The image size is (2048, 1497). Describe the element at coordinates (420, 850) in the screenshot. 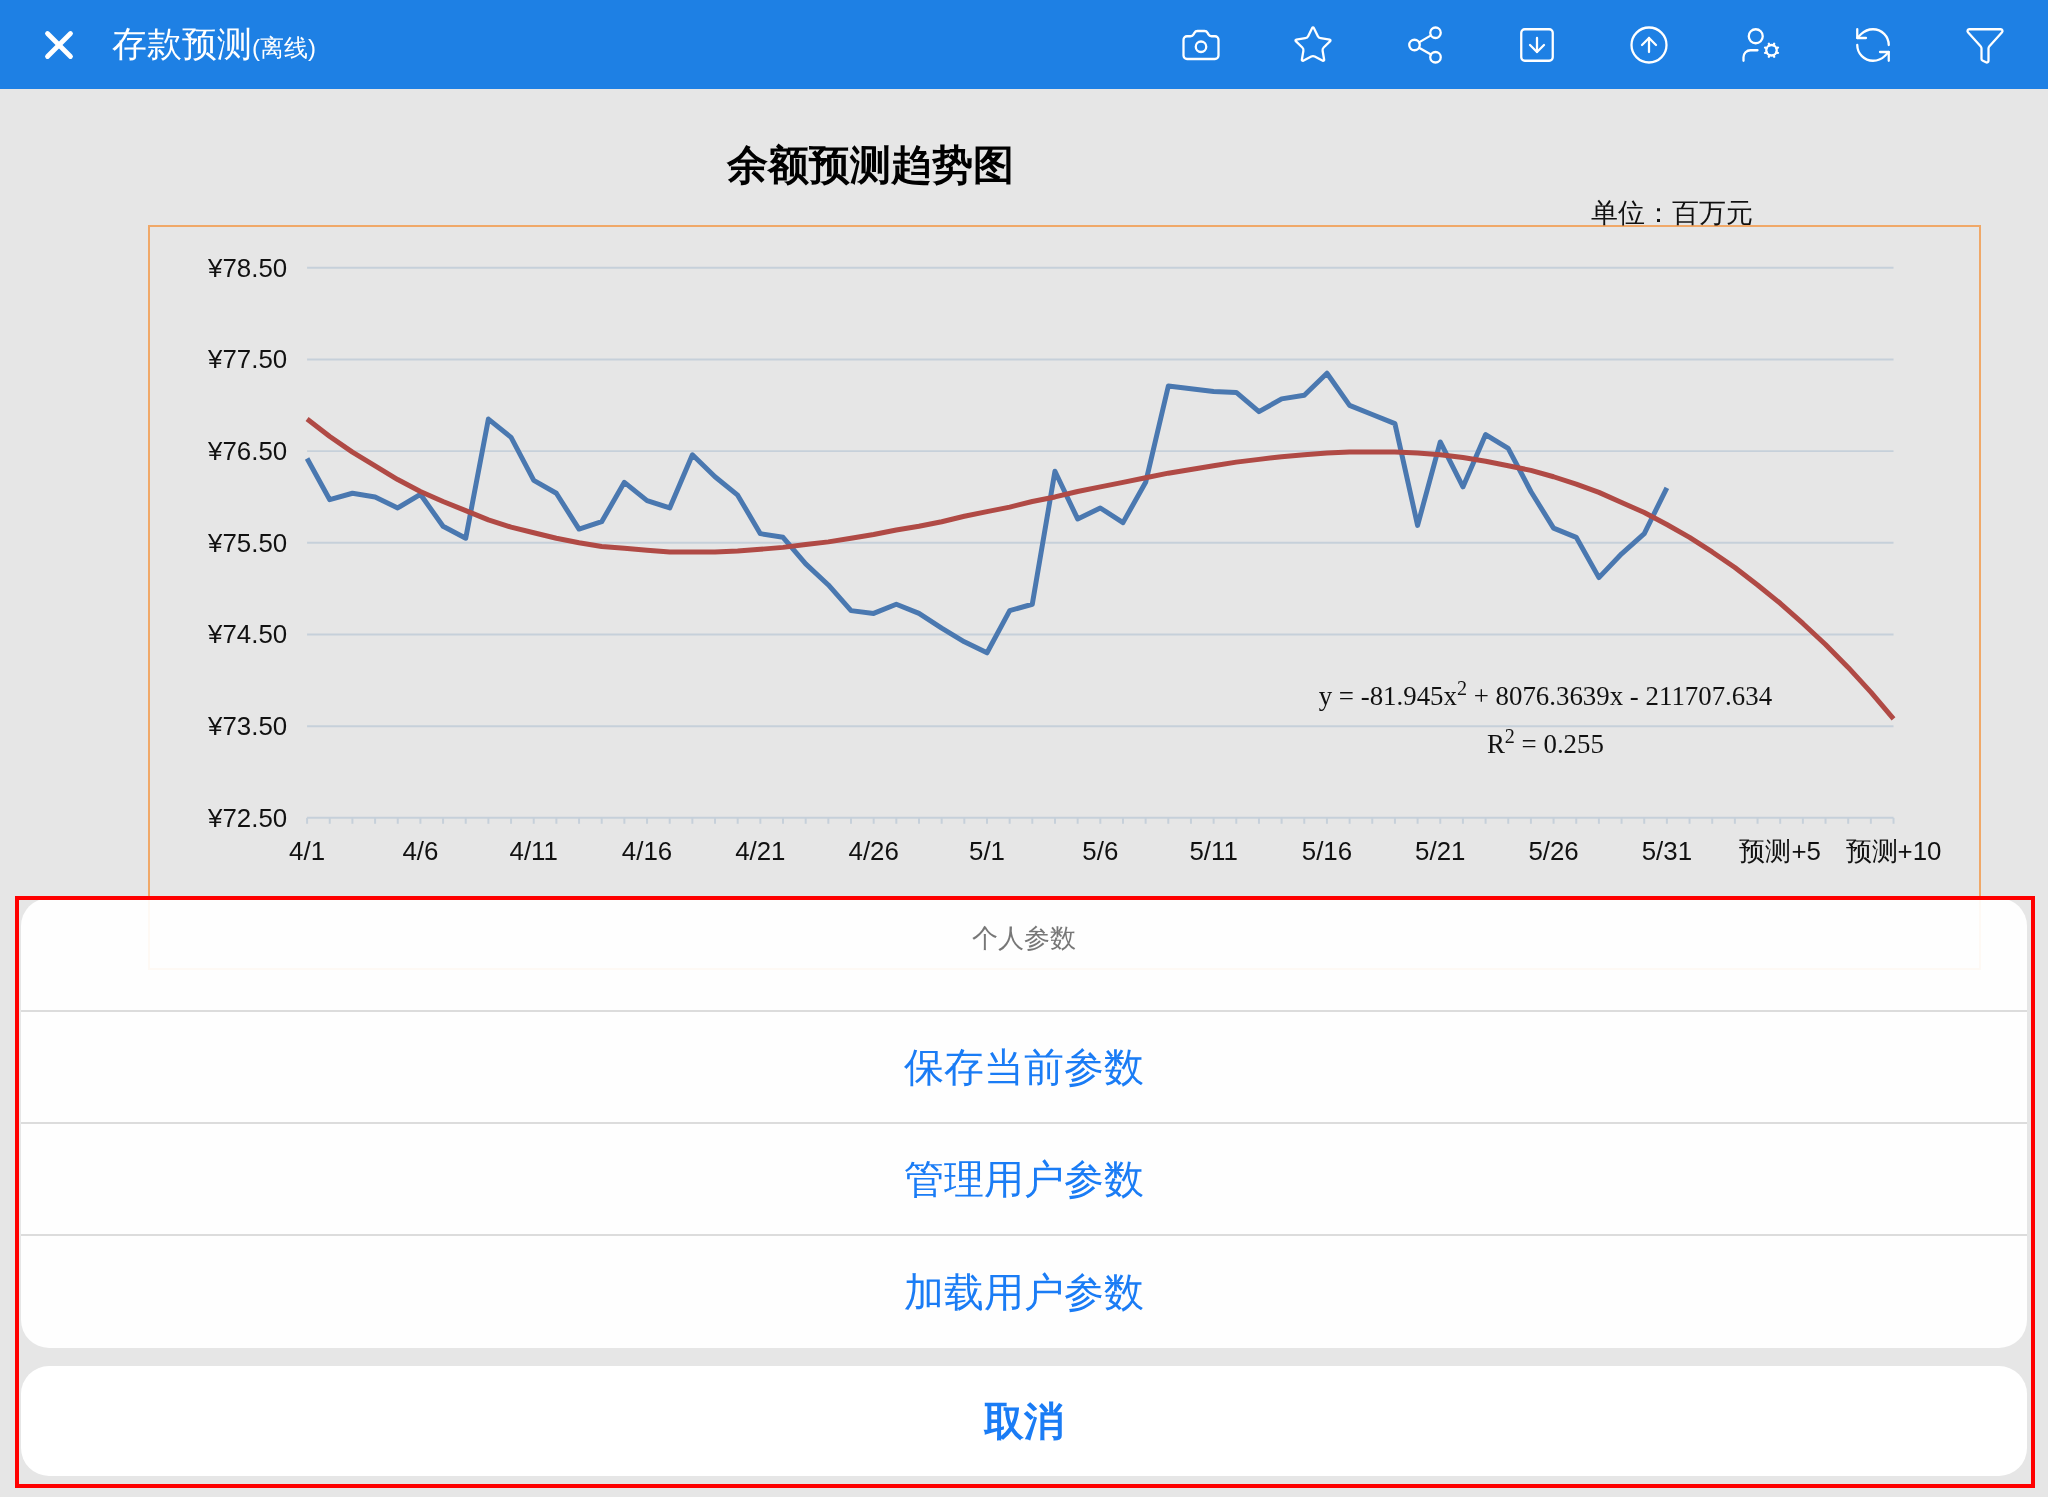

I see `x-axis-label: 4/6` at that location.